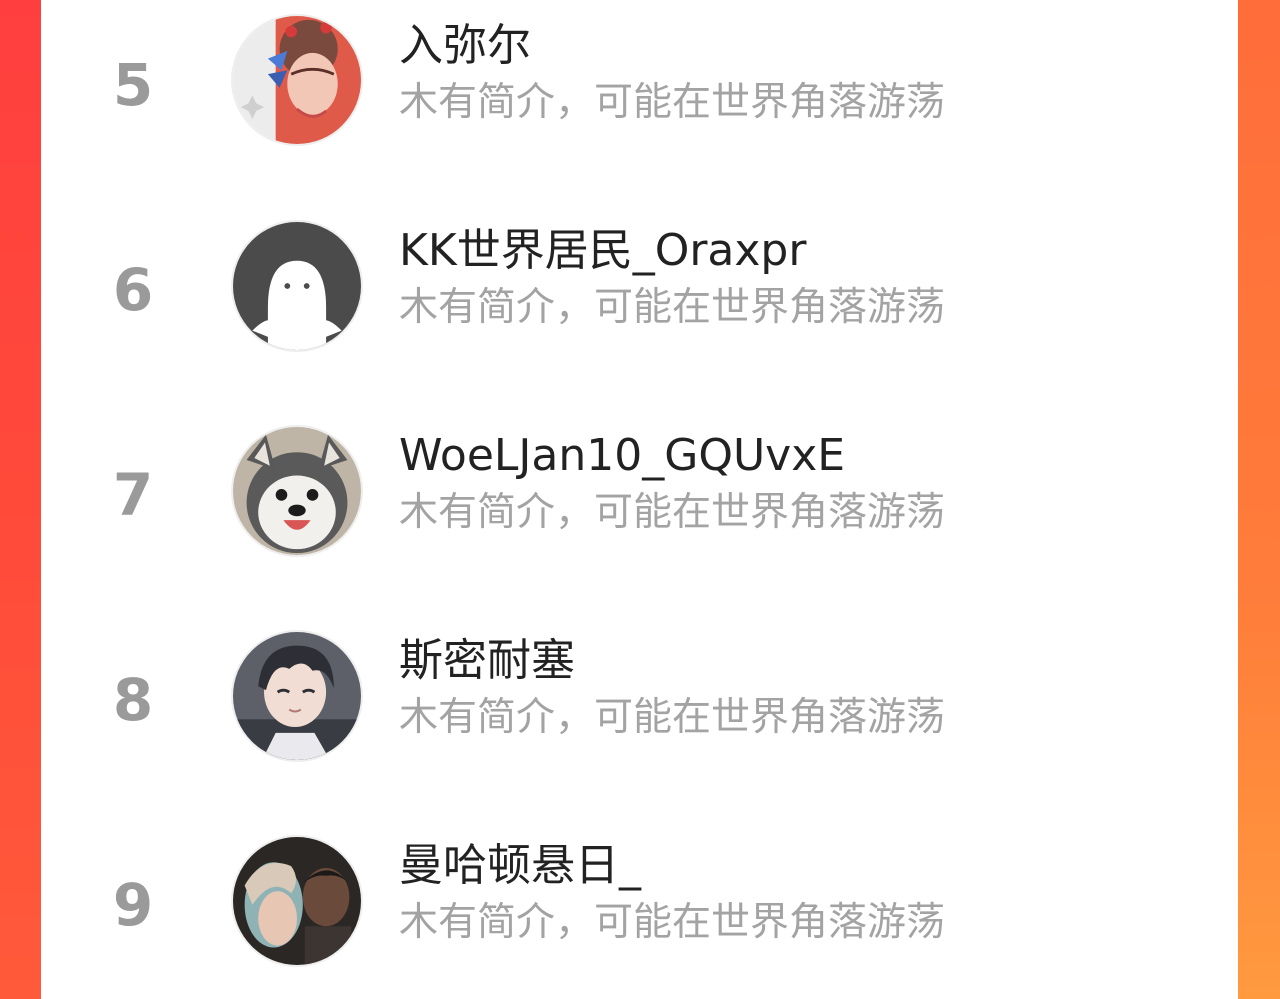 The height and width of the screenshot is (999, 1280). Describe the element at coordinates (133, 905) in the screenshot. I see `rank-number: 9` at that location.